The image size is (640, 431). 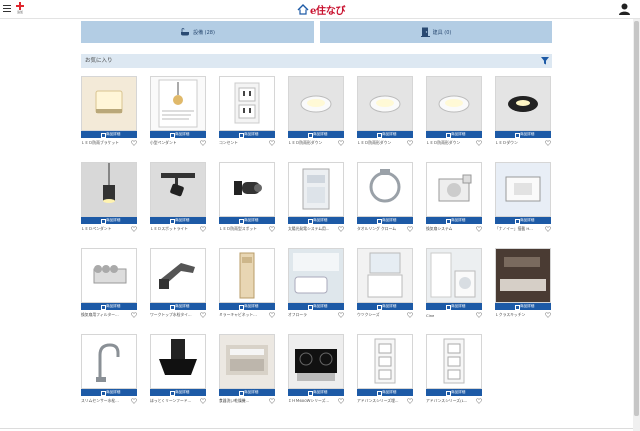 I want to click on product-card: 商品詳細 Ｌクラスキッチン, so click(x=523, y=289).